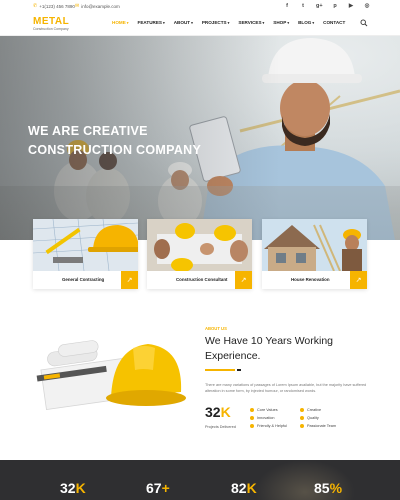 The height and width of the screenshot is (500, 400). I want to click on nav-features: FEATURES ▾, so click(151, 22).